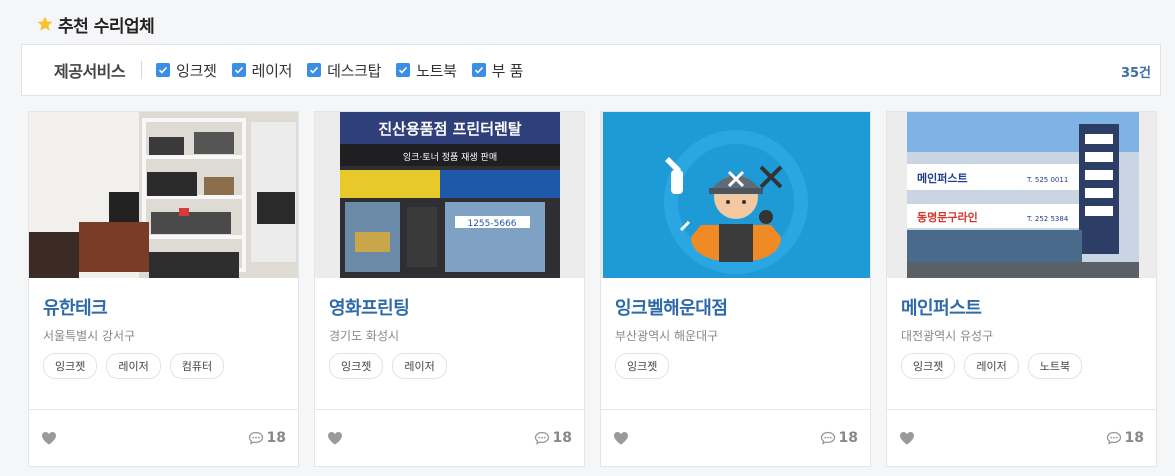 The image size is (1175, 476). Describe the element at coordinates (106, 26) in the screenshot. I see `section-title: 추천 수리업체` at that location.